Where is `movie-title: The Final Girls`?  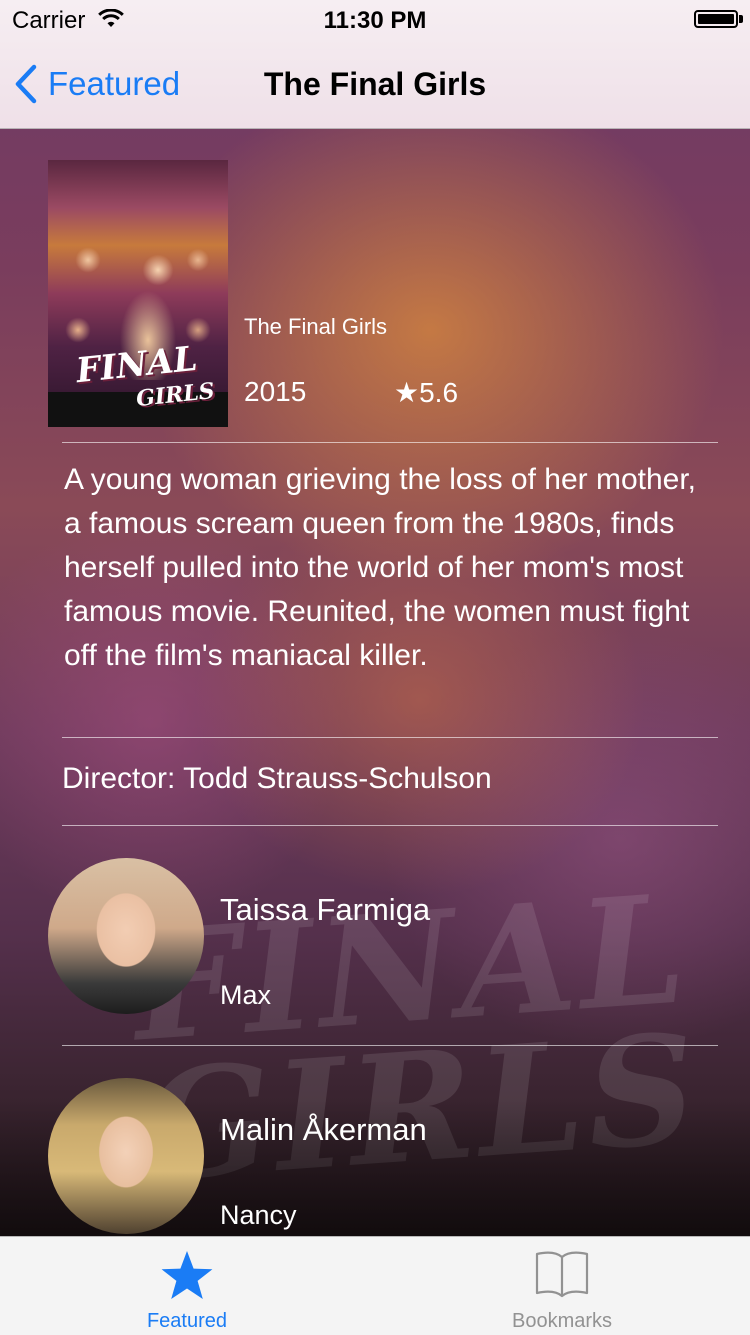 movie-title: The Final Girls is located at coordinates (316, 326).